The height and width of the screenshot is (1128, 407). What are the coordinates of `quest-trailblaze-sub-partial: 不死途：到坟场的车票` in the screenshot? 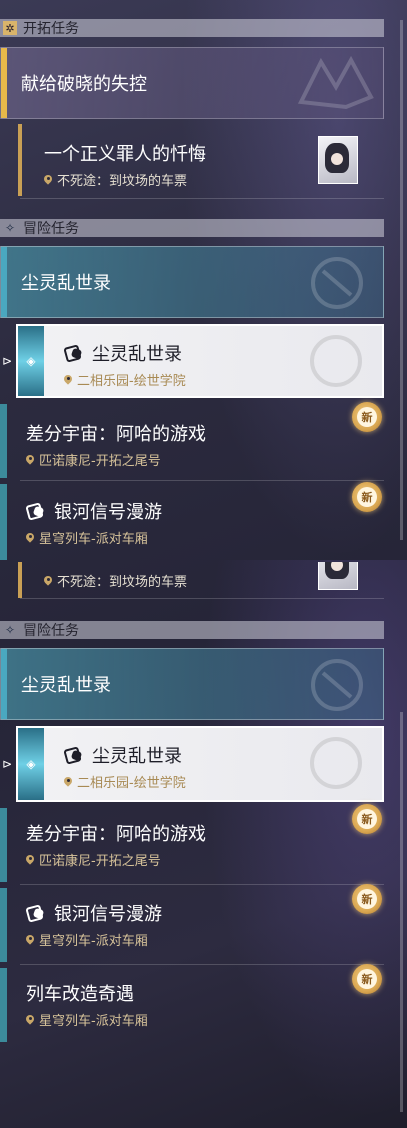 It's located at (192, 580).